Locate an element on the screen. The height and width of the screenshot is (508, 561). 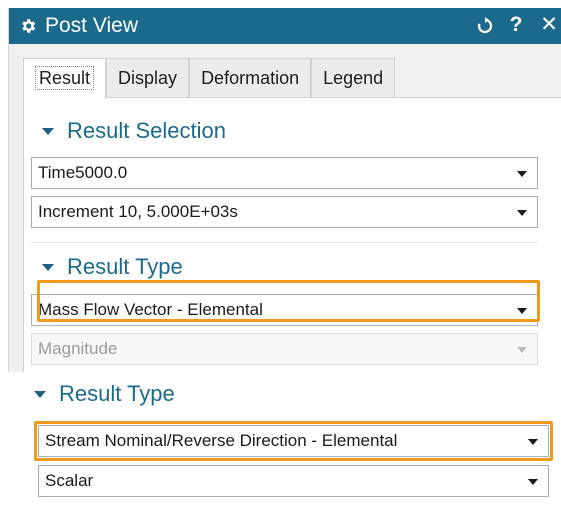
tab-deformation: Deformation is located at coordinates (250, 78).